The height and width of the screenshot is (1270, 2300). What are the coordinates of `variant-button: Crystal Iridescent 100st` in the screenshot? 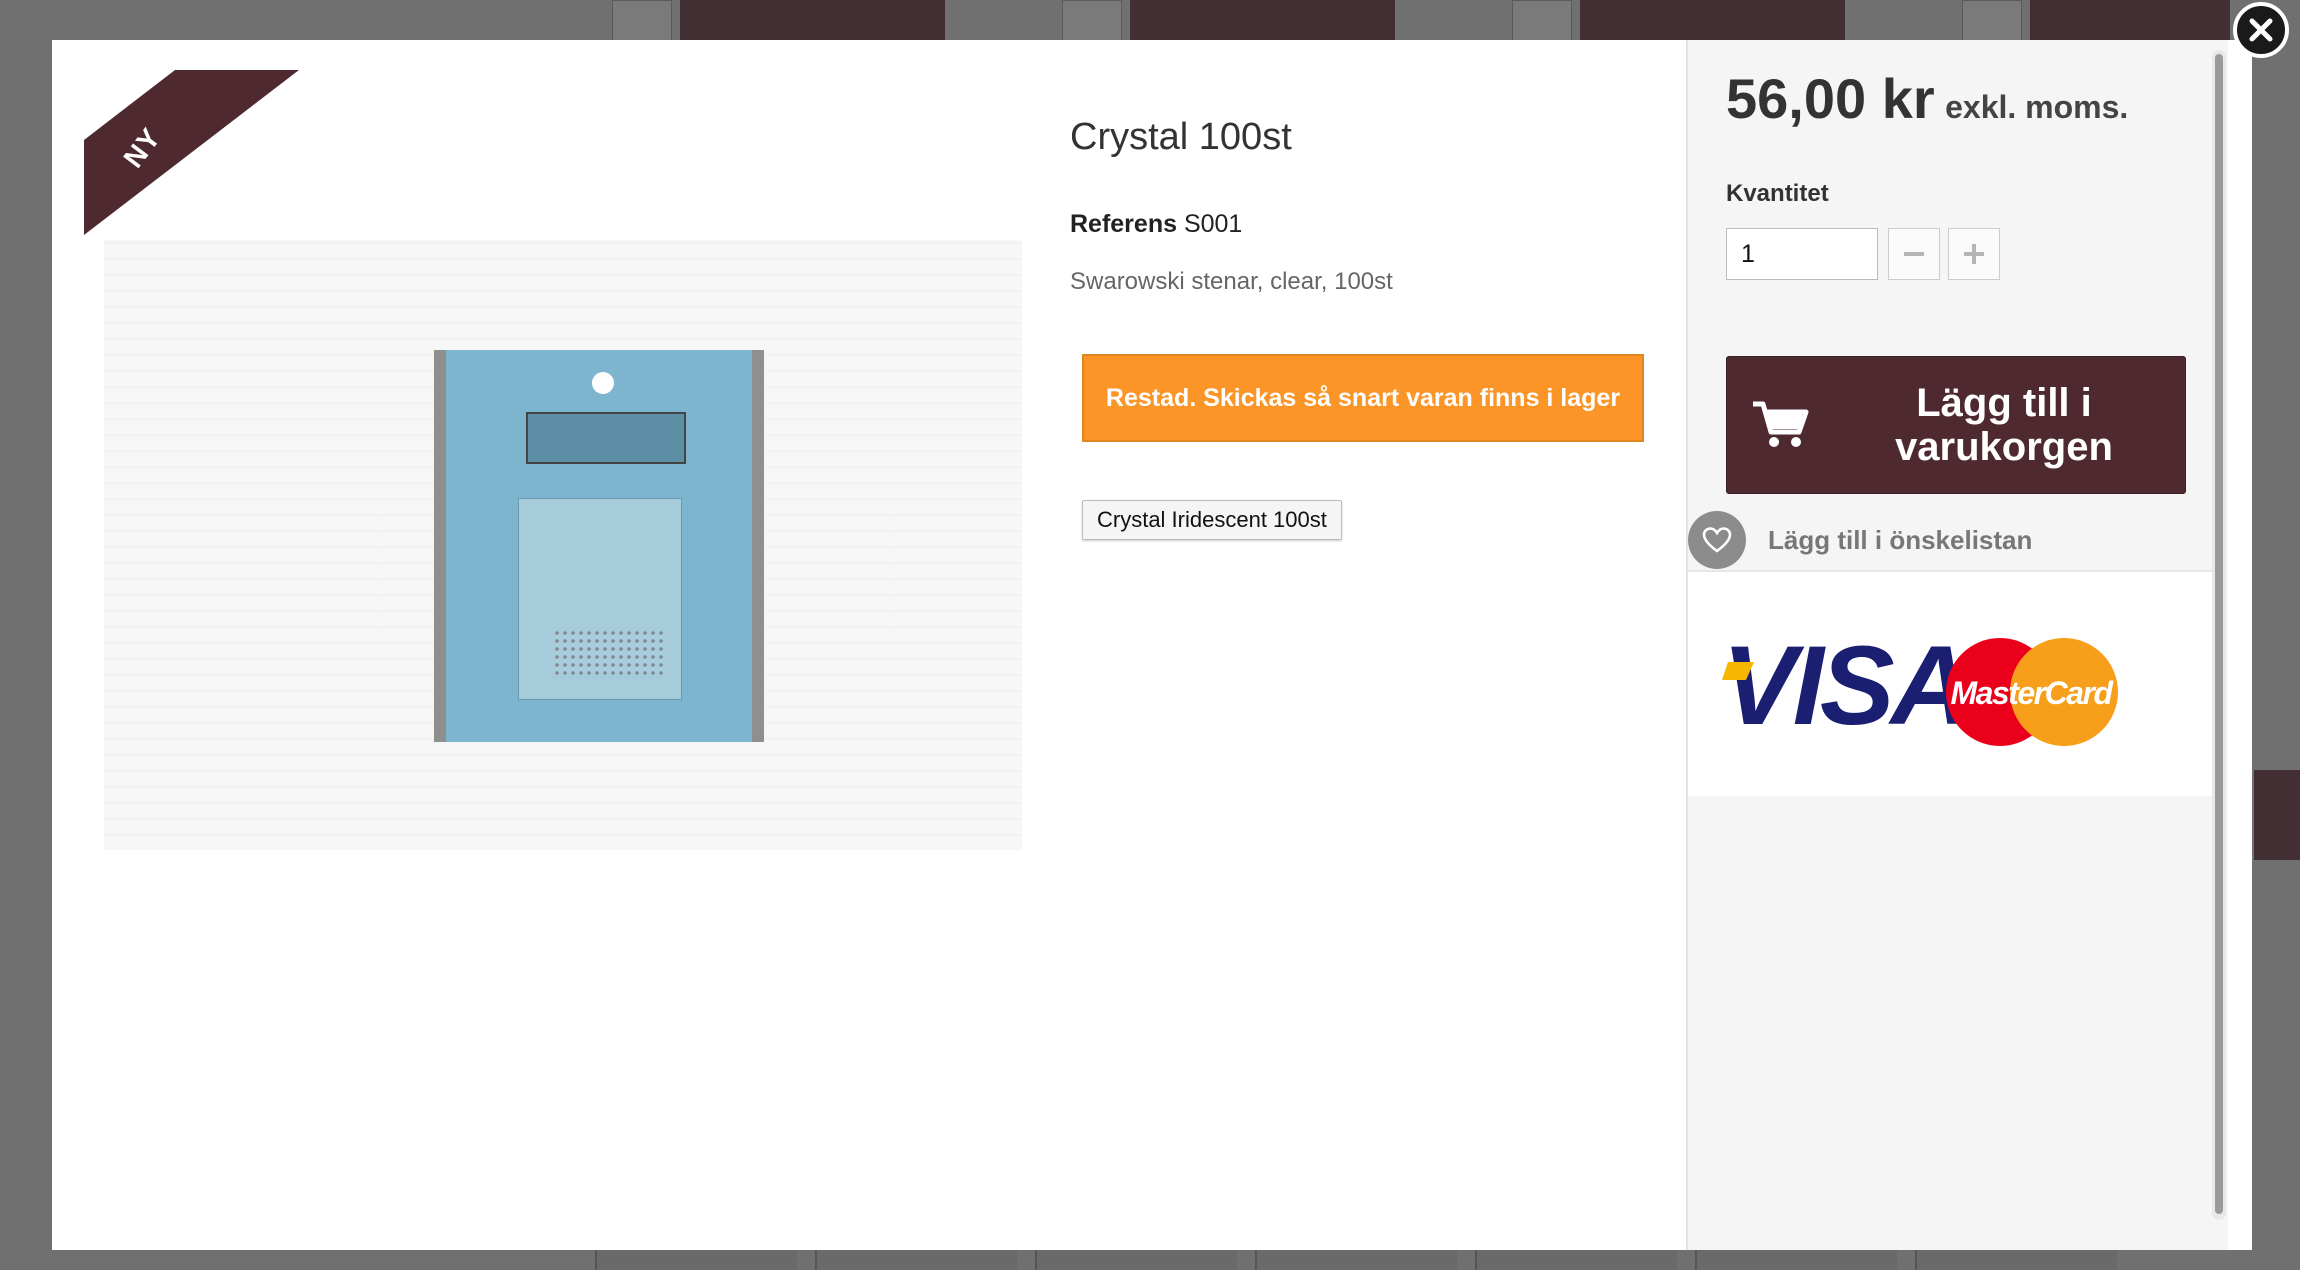 It's located at (1212, 520).